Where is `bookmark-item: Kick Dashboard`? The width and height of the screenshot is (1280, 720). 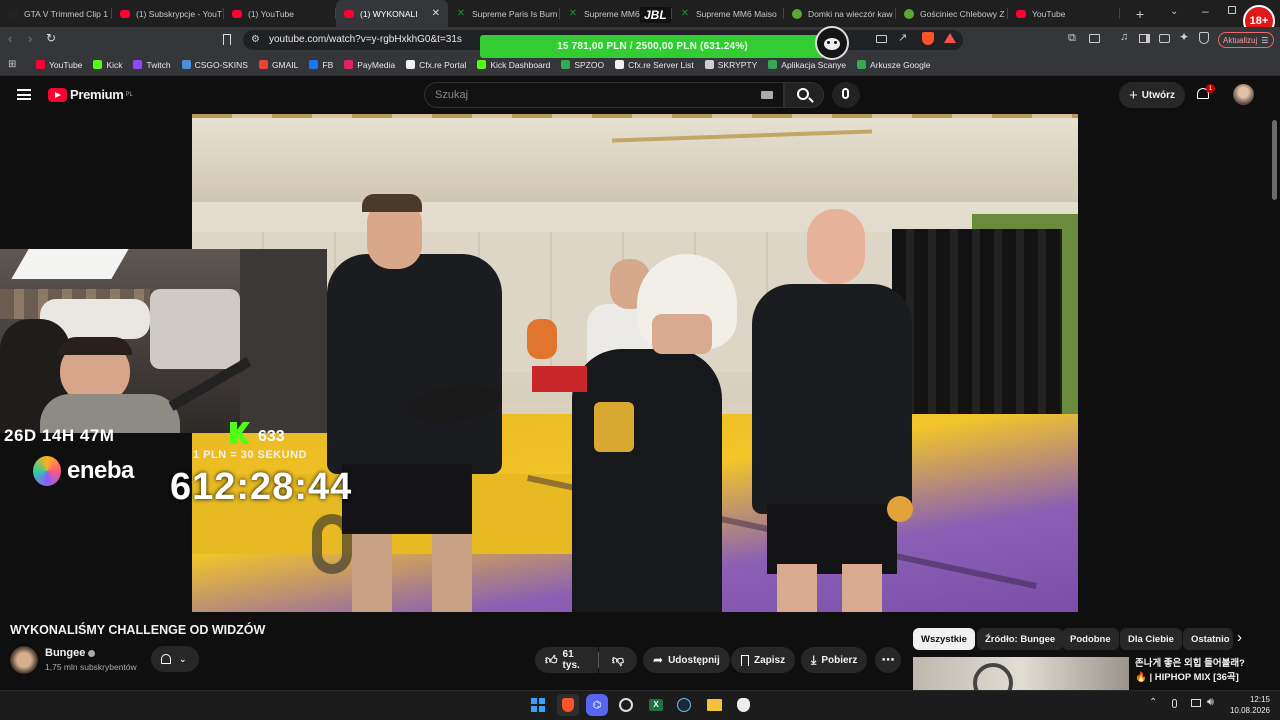
bookmark-item: Kick Dashboard is located at coordinates (513, 65).